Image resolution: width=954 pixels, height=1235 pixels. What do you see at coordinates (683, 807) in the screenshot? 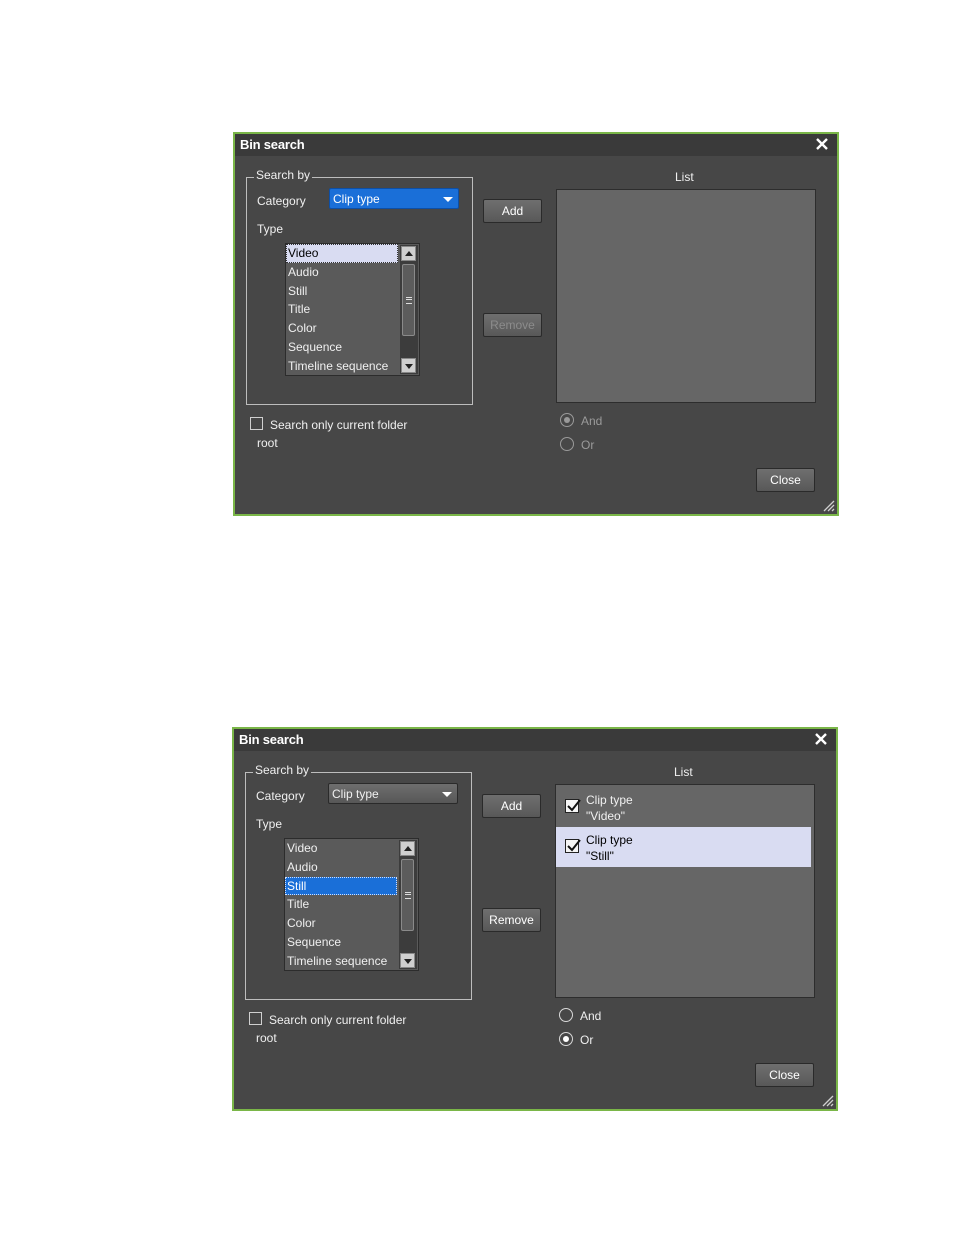
I see `criteria-item: Clip type "Video"` at bounding box center [683, 807].